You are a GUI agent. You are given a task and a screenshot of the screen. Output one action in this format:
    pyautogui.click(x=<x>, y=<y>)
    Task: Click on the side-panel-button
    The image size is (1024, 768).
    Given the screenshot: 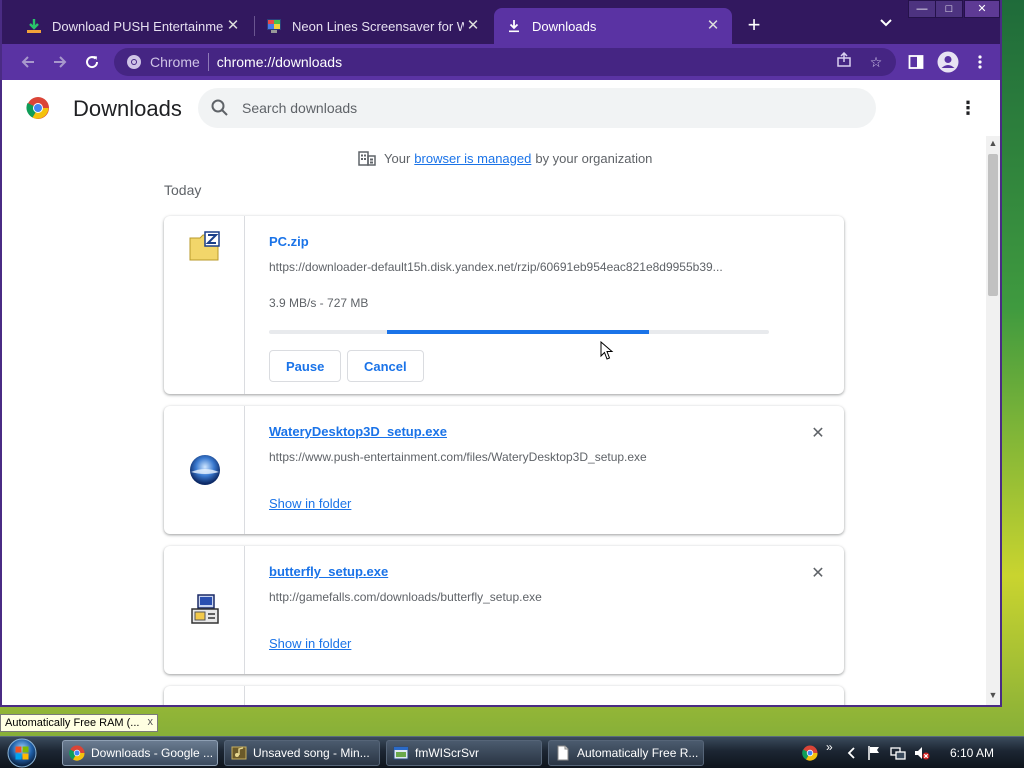 What is the action you would take?
    pyautogui.click(x=916, y=62)
    